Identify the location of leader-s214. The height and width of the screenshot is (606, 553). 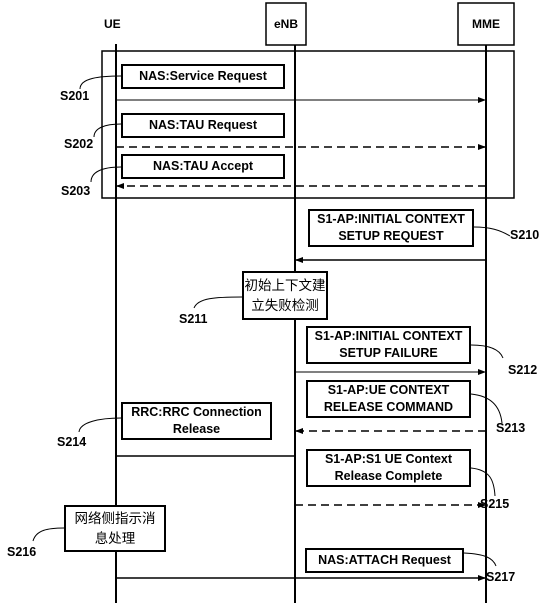
(100, 425).